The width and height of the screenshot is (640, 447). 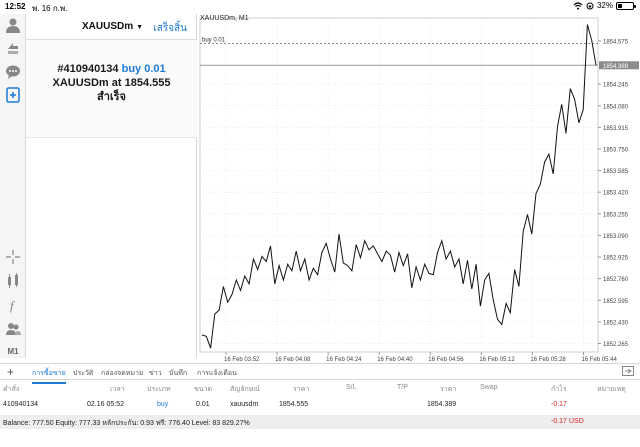 What do you see at coordinates (616, 42) in the screenshot?
I see `y-tick-label: 1854.575` at bounding box center [616, 42].